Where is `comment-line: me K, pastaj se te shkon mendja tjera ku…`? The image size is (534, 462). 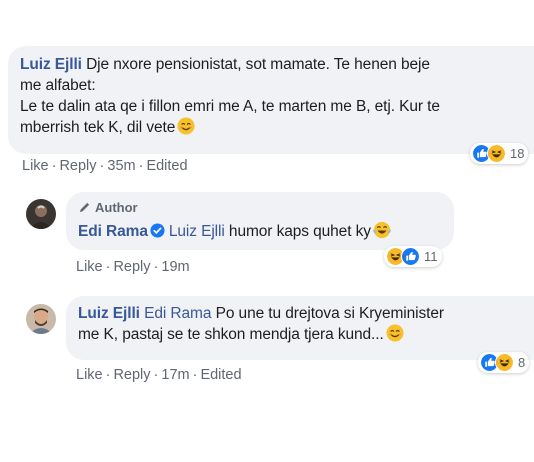
comment-line: me K, pastaj se te shkon mendja tjera ku… is located at coordinates (231, 334).